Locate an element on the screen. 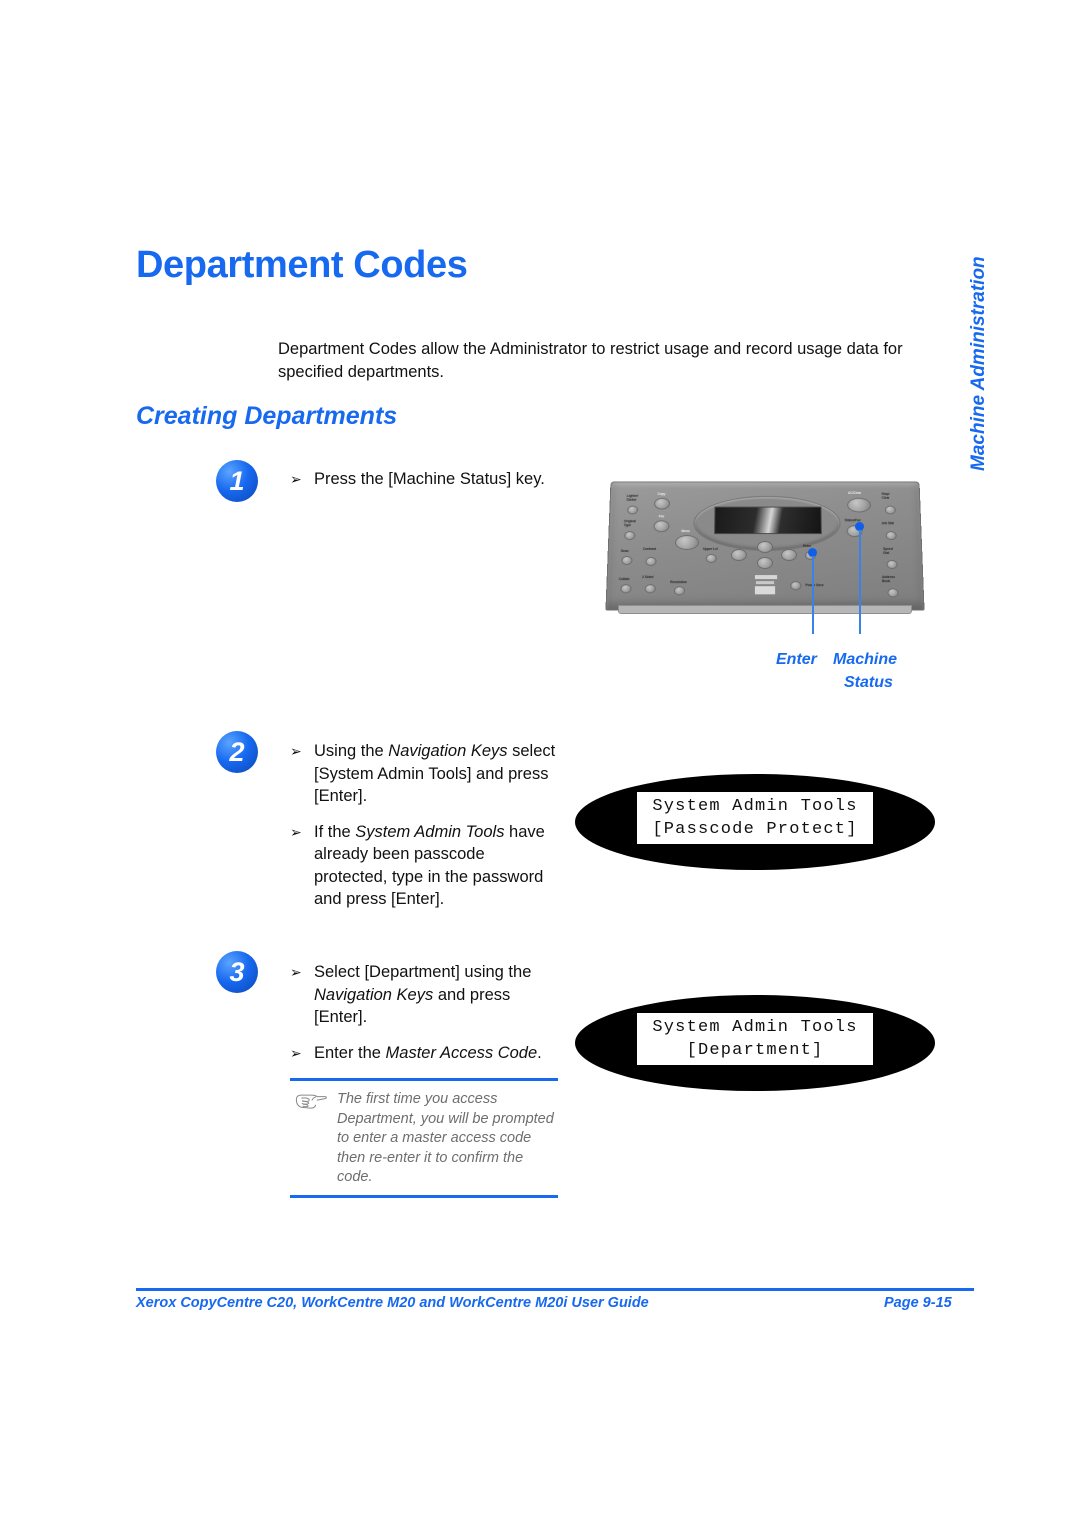  page-title: Department Codes is located at coordinates (302, 265).